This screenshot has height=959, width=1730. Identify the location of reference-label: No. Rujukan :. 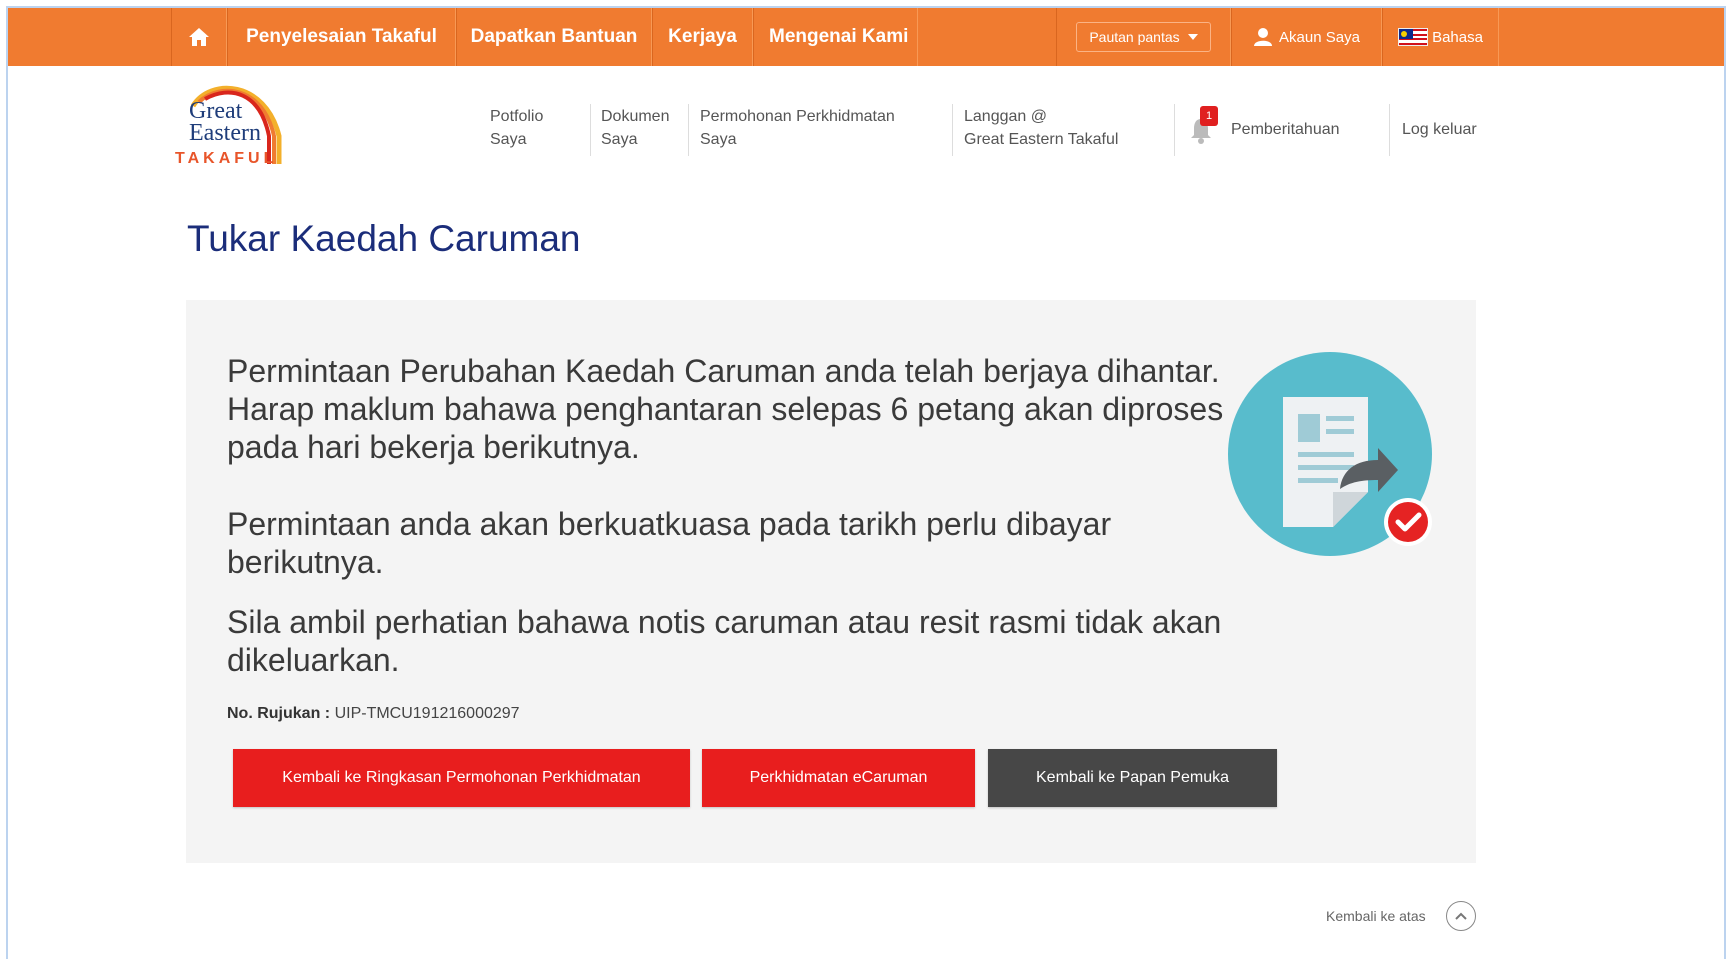
(279, 713).